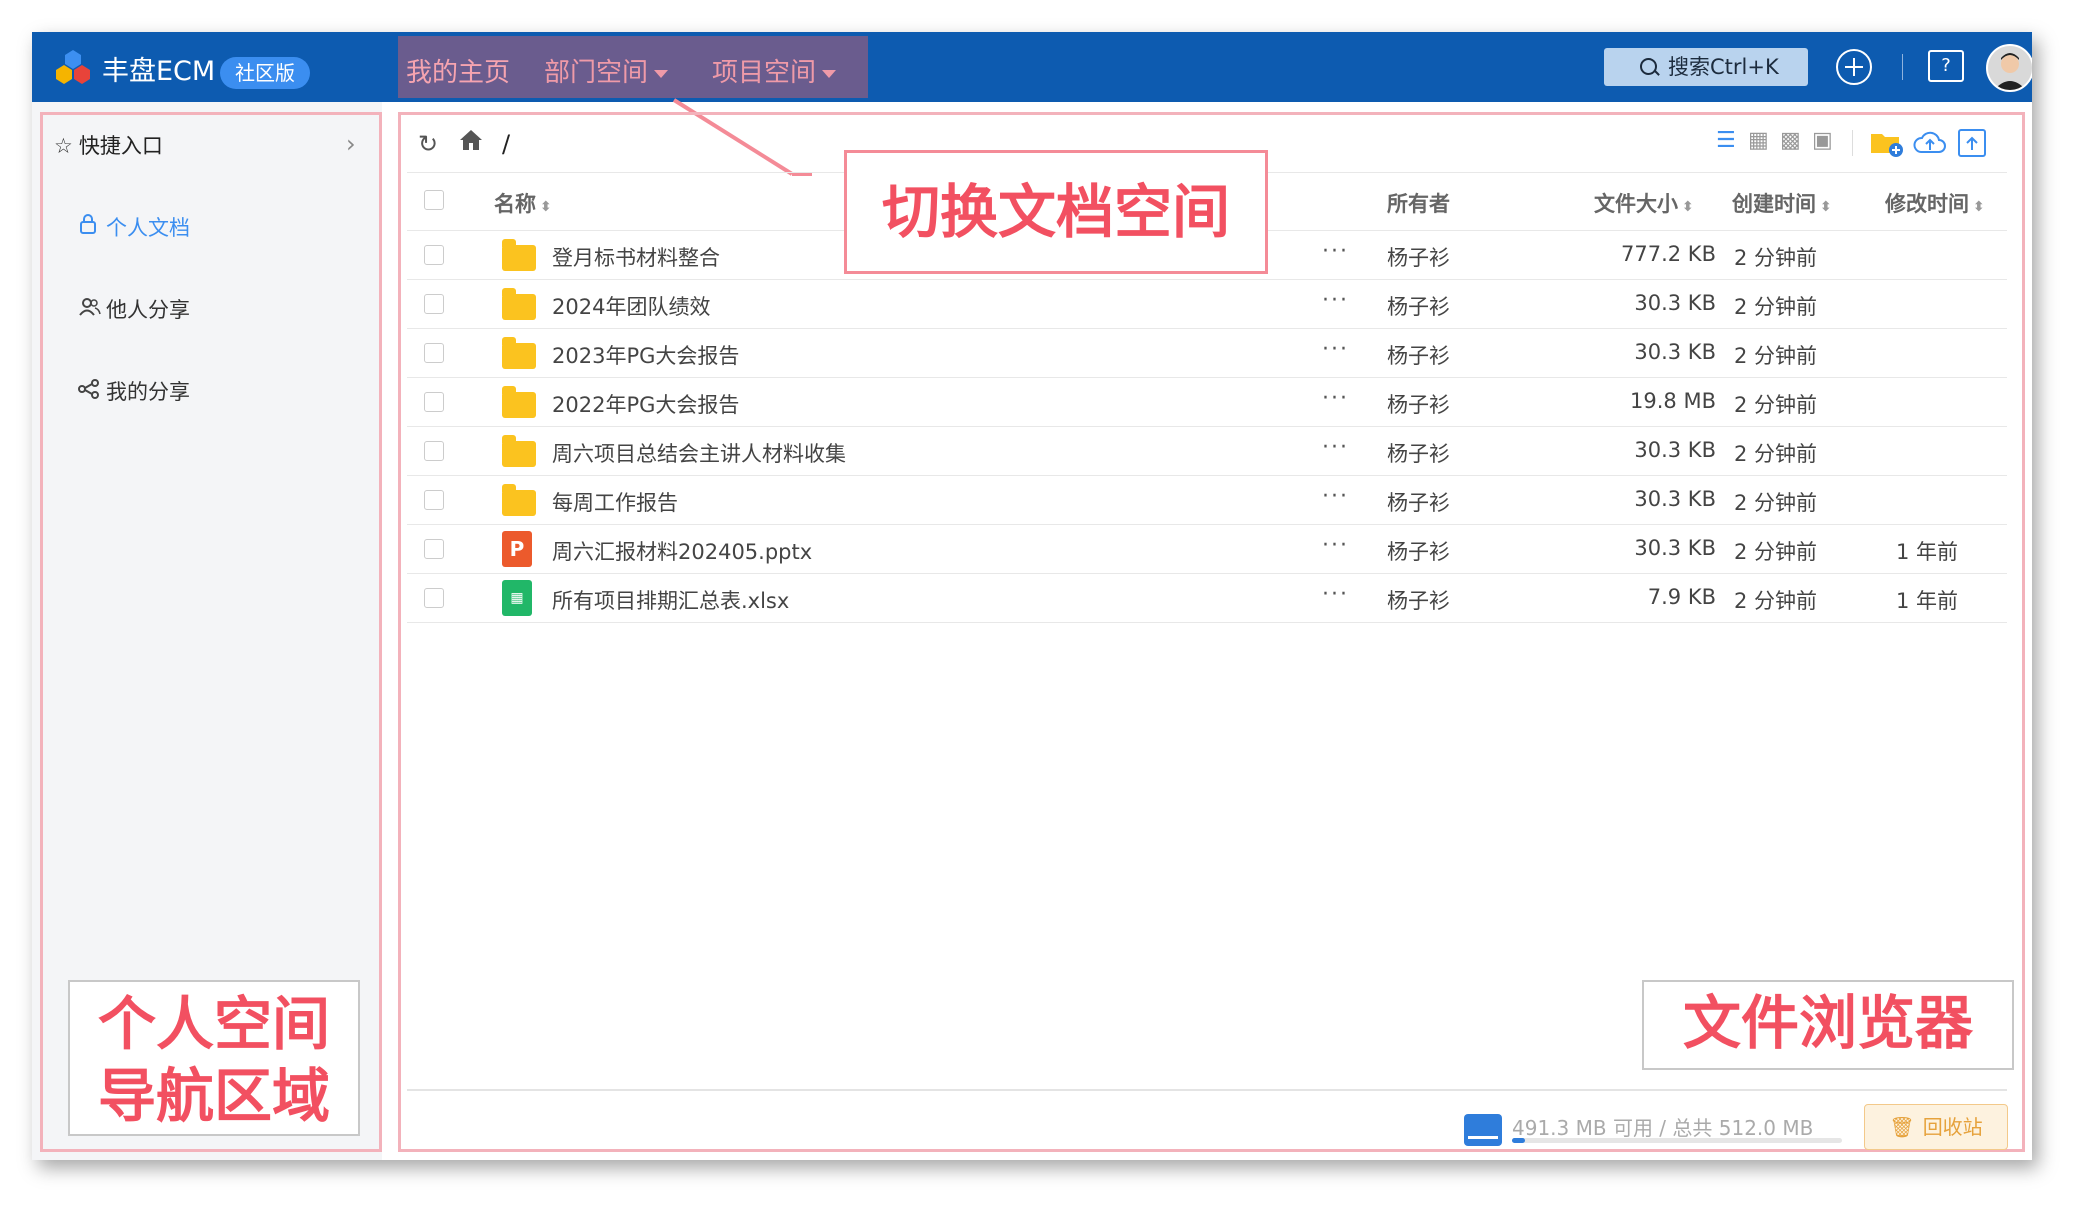 The image size is (2097, 1222). I want to click on column-header-owner: 所有者, so click(1418, 204).